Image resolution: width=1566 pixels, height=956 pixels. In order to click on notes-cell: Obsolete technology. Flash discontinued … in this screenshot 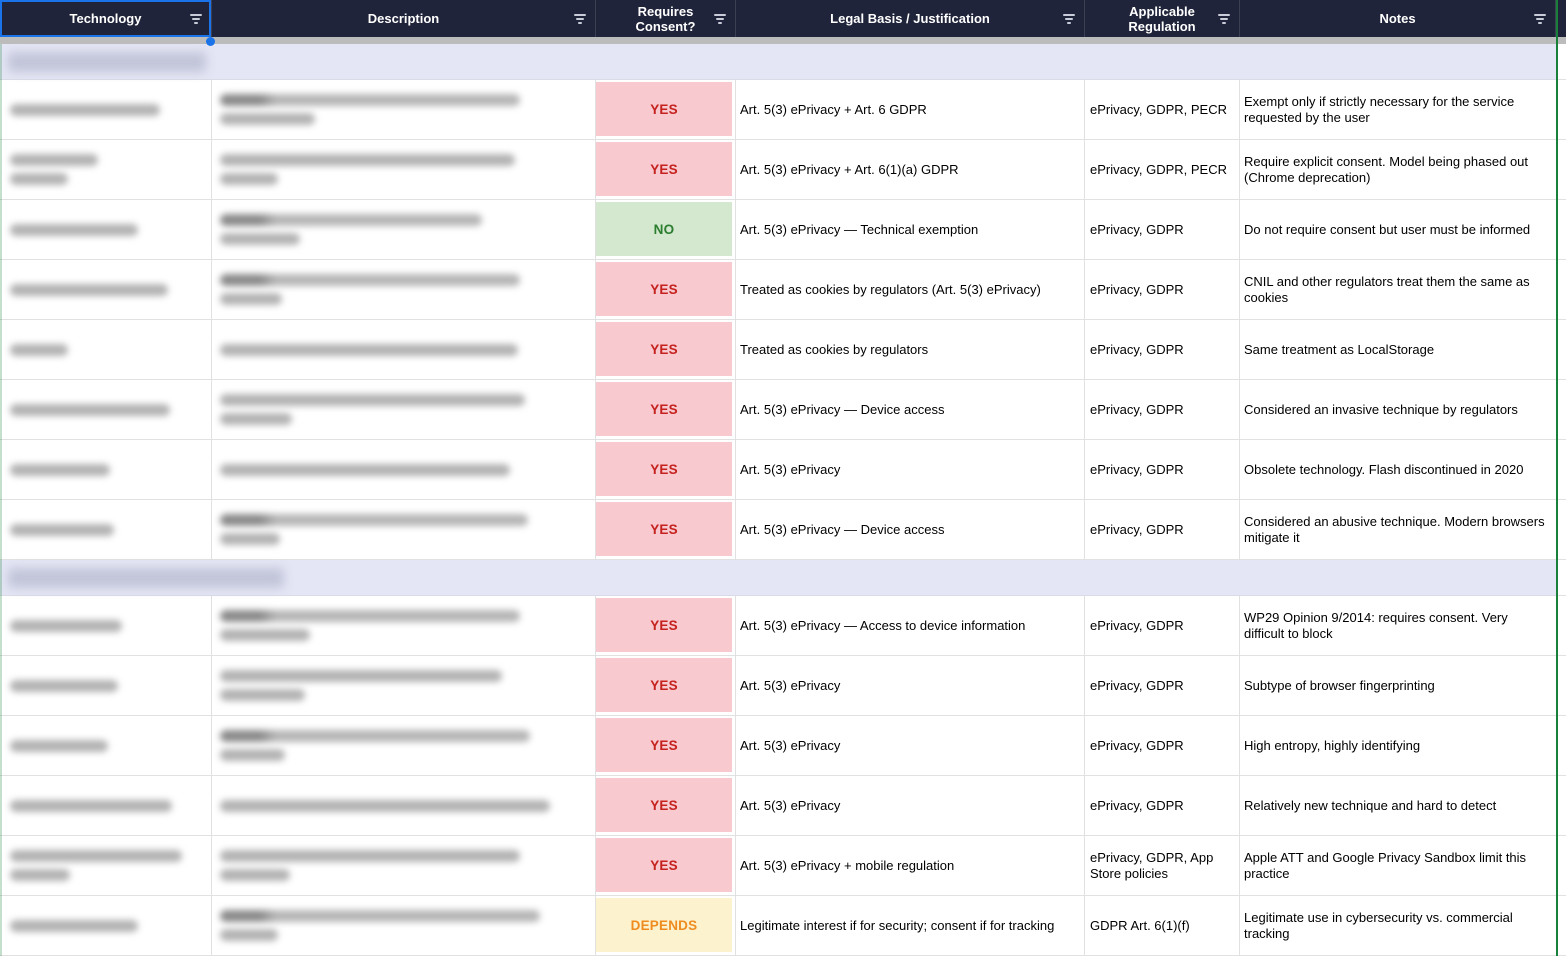, I will do `click(1398, 470)`.